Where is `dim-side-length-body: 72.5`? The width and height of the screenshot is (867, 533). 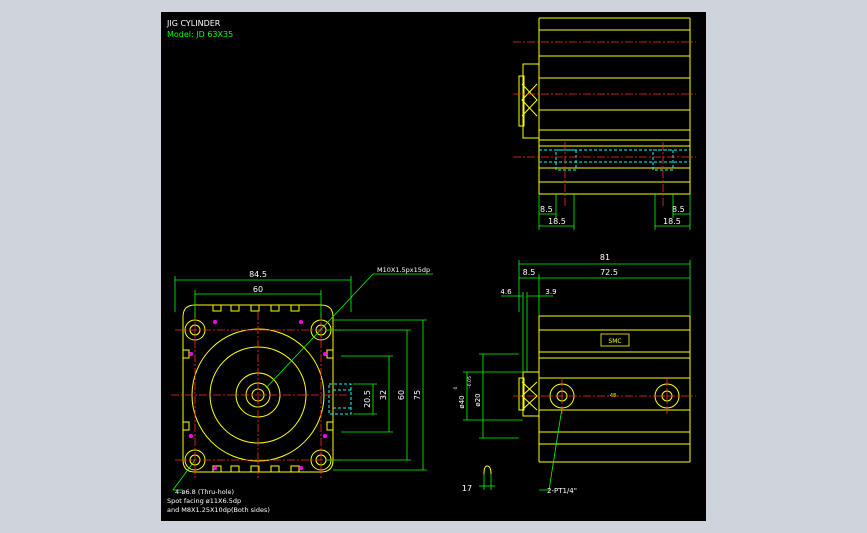 dim-side-length-body: 72.5 is located at coordinates (609, 272).